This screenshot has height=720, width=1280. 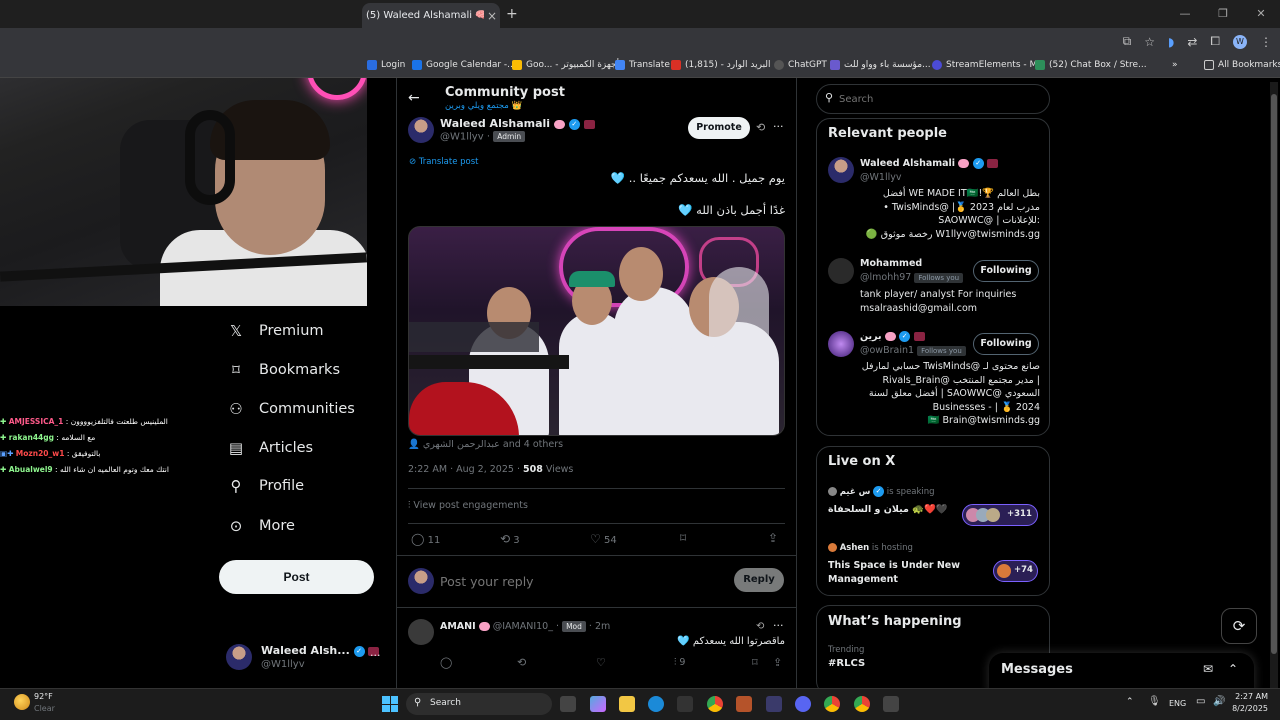 What do you see at coordinates (521, 662) in the screenshot?
I see `repost-icon: ⟲` at bounding box center [521, 662].